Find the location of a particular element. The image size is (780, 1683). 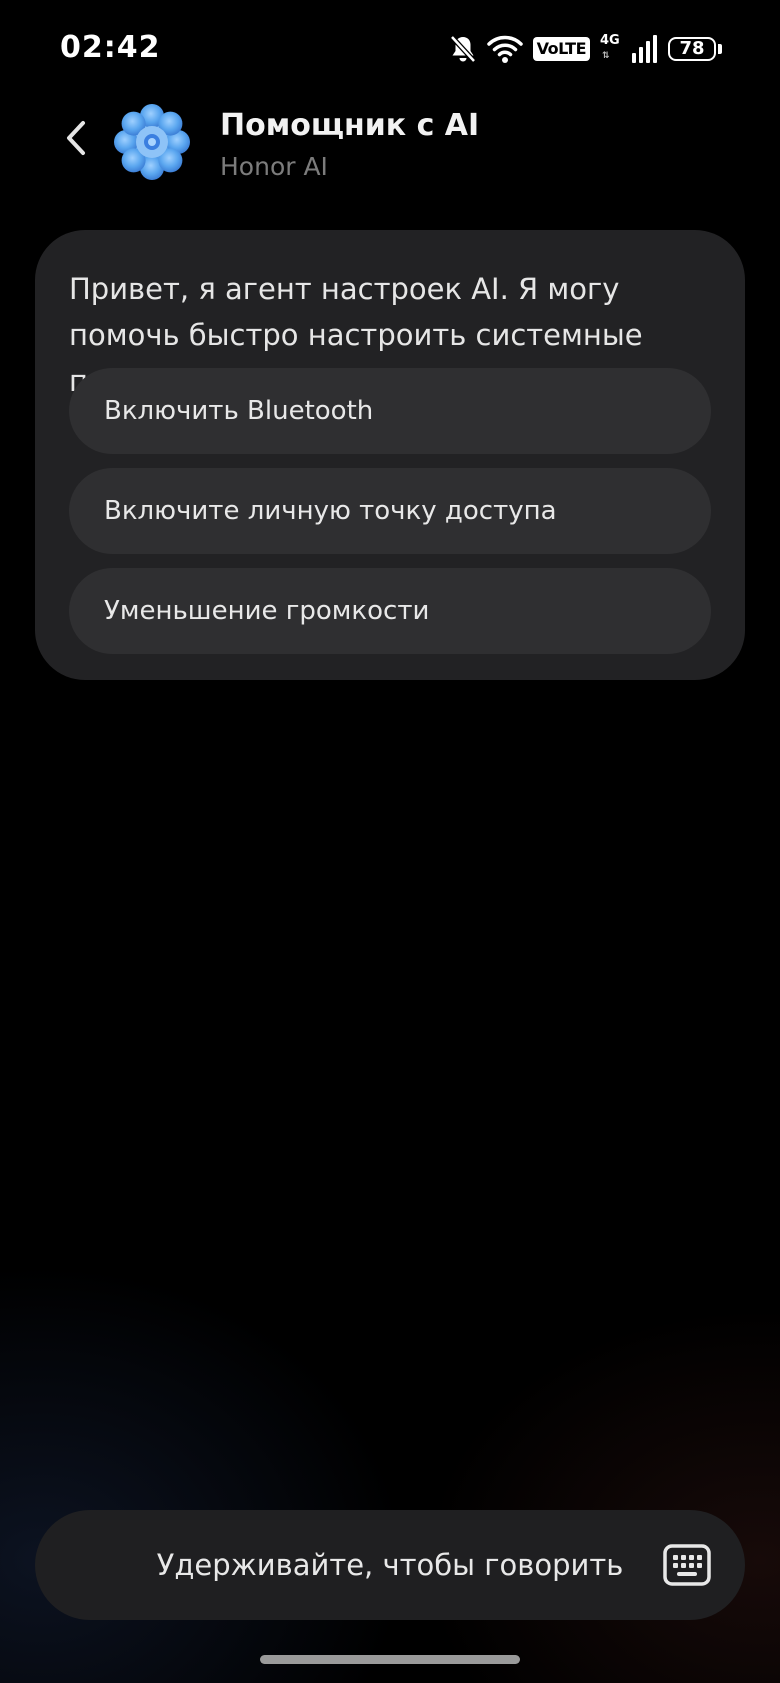

battery-icon: 78 is located at coordinates (692, 49).